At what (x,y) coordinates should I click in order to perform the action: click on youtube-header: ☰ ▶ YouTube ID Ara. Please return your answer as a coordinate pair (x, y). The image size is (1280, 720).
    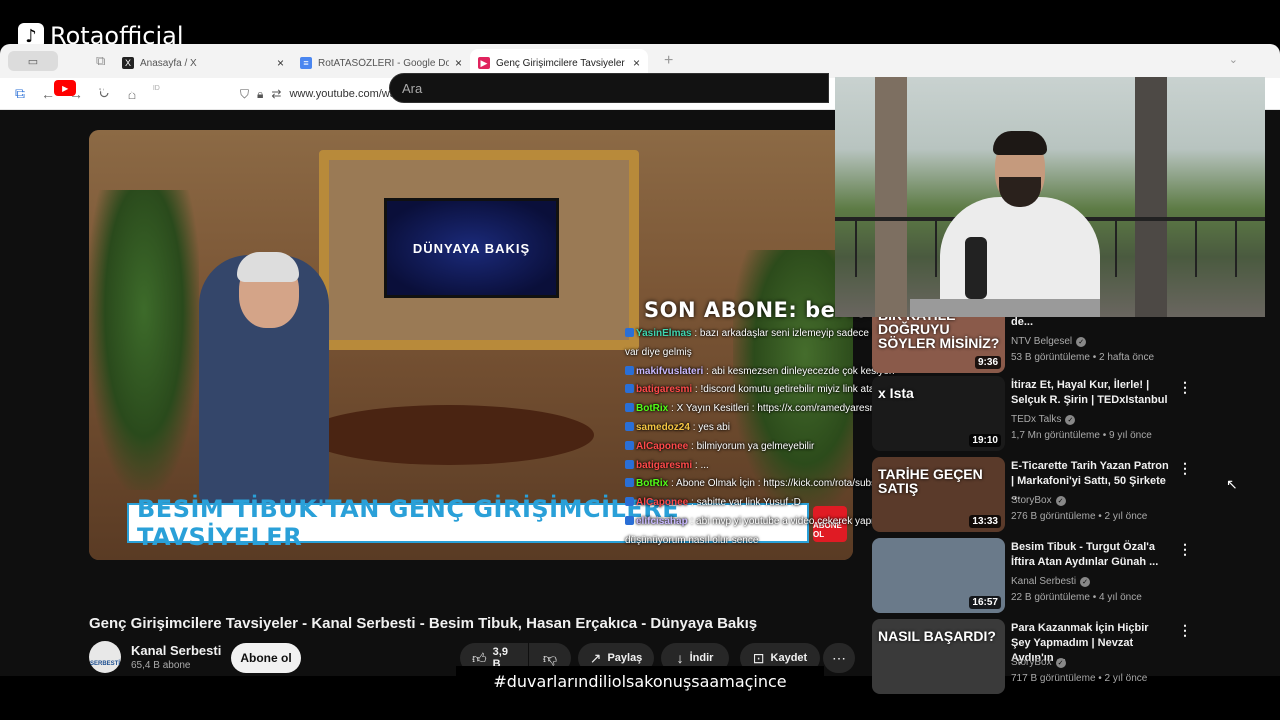
    Looking at the image, I should click on (420, 88).